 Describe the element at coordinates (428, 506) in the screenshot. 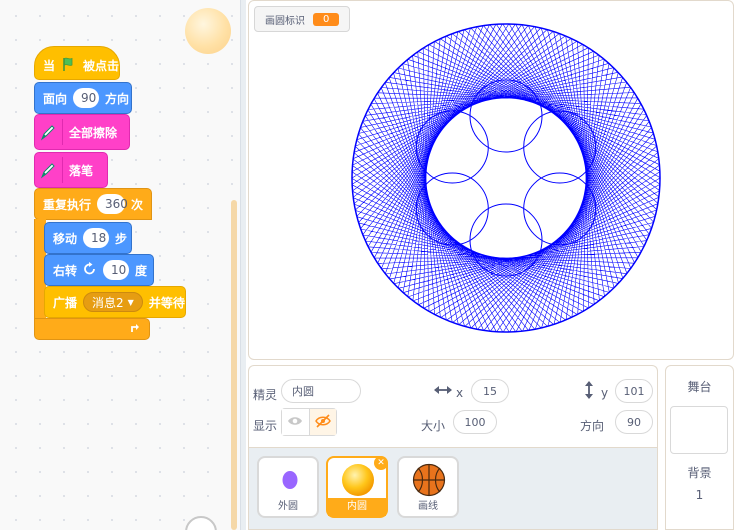

I see `sprite-name: 画线` at that location.